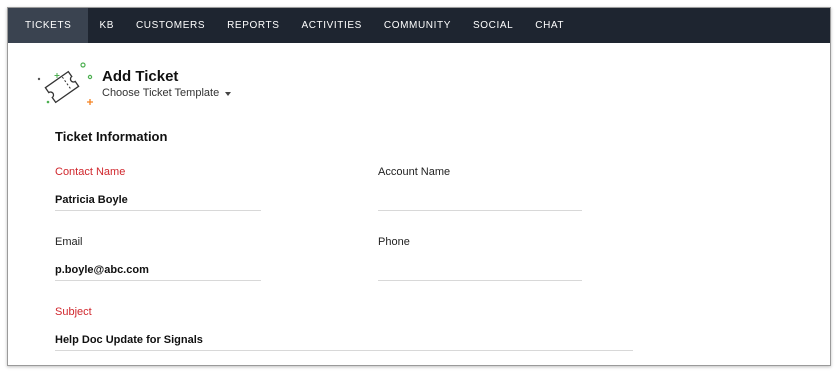  What do you see at coordinates (480, 270) in the screenshot?
I see `phone-input` at bounding box center [480, 270].